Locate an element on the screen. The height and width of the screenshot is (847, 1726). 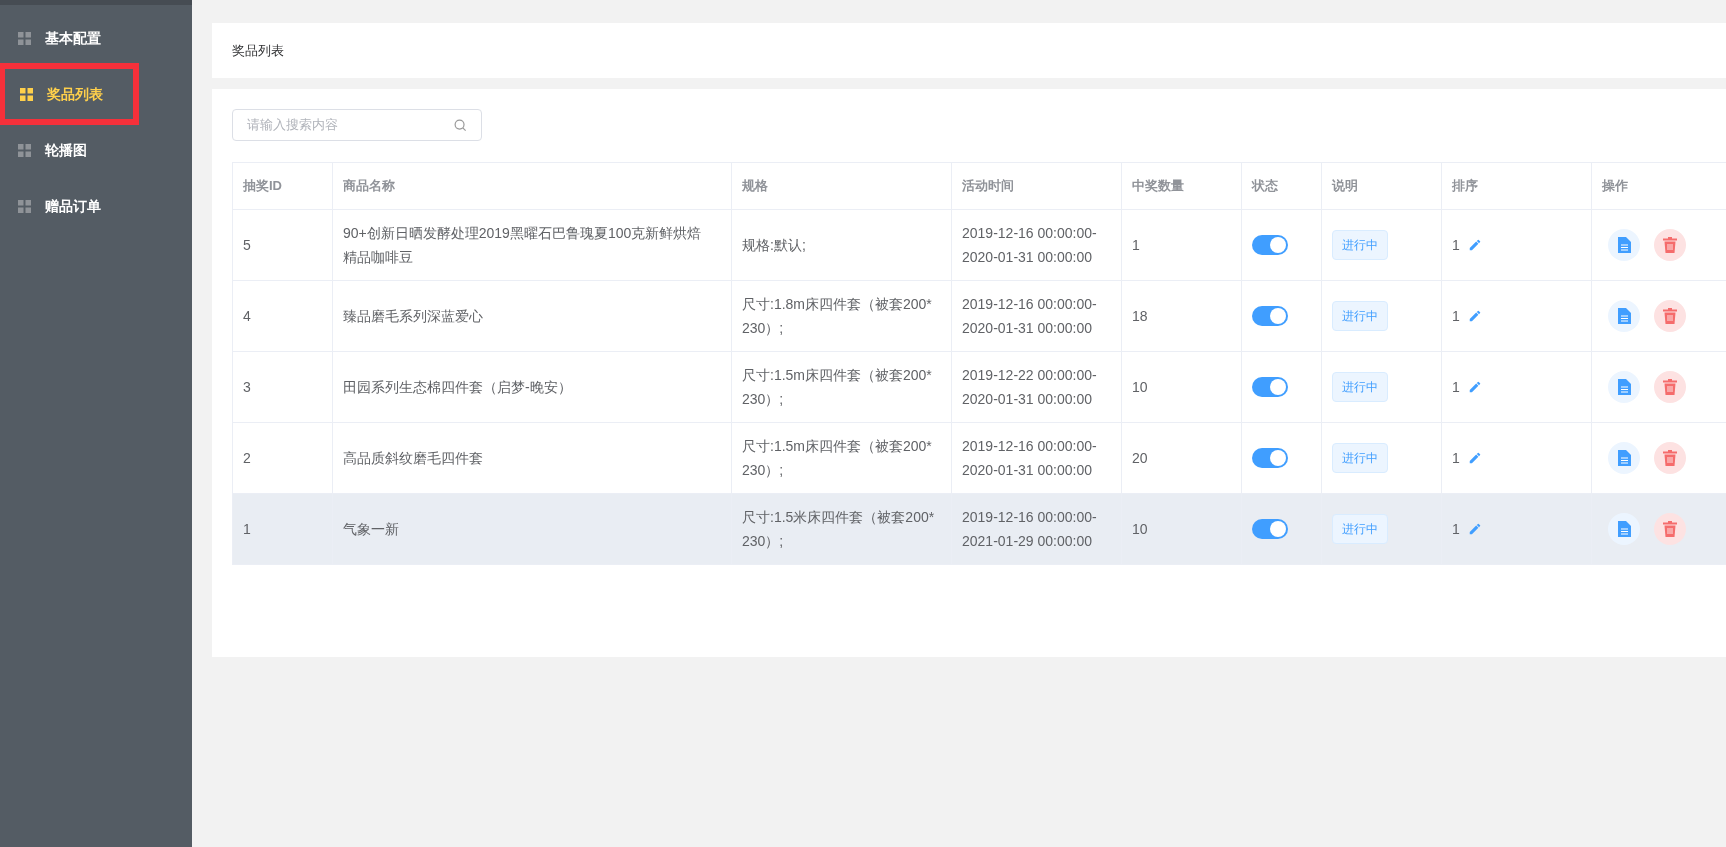
sidebar-item: 轮播图 is located at coordinates (96, 150).